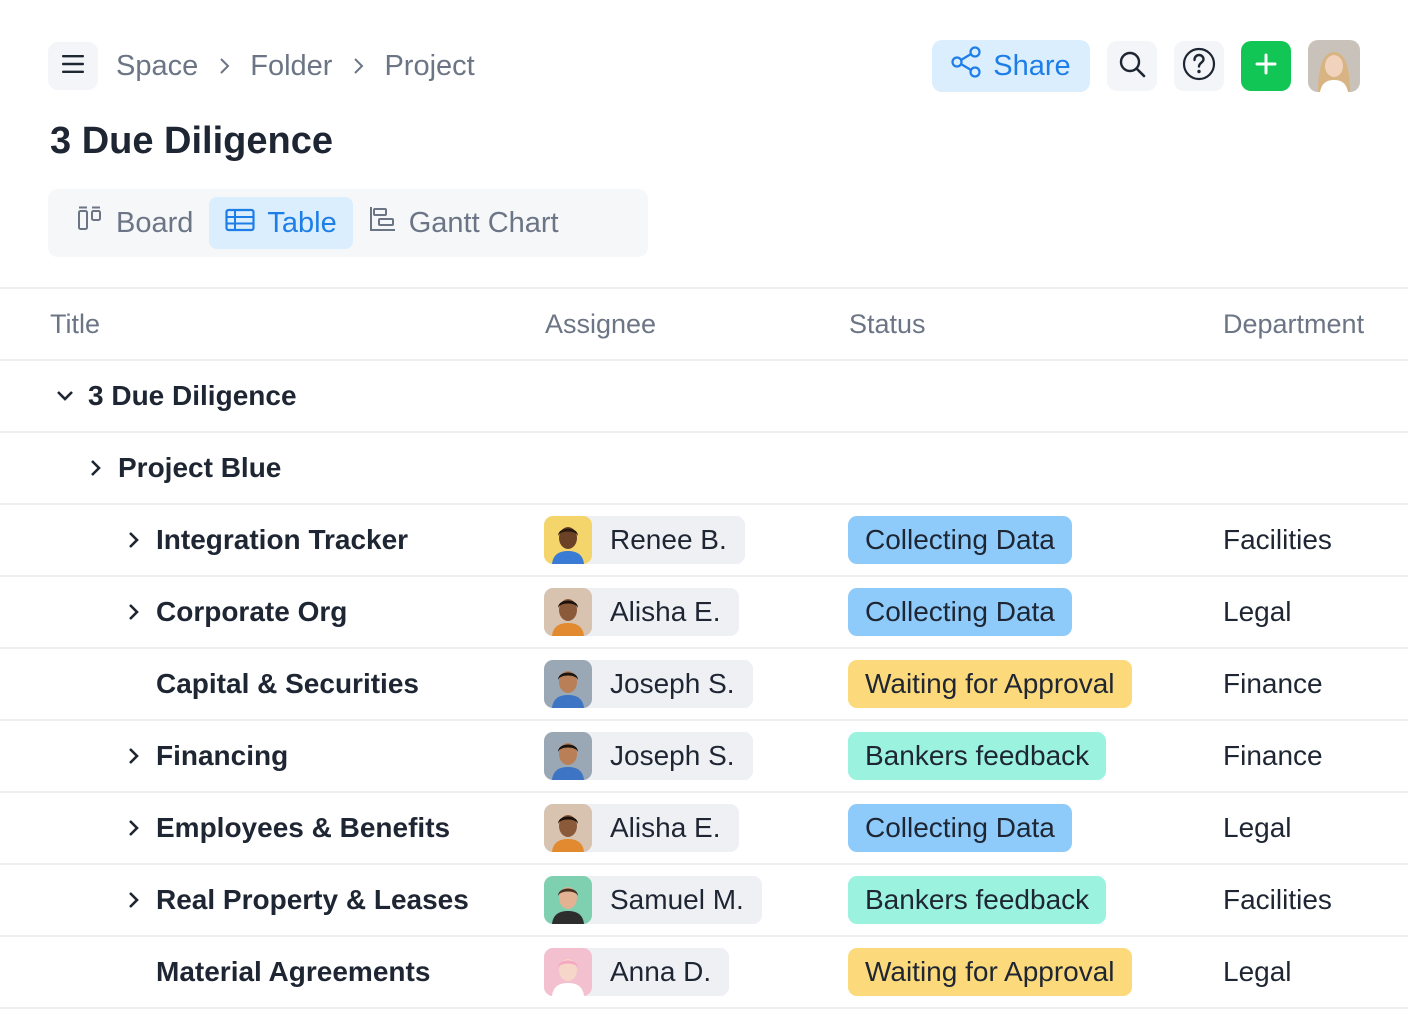  What do you see at coordinates (312, 900) in the screenshot?
I see `task-title: Real Property & Leases` at bounding box center [312, 900].